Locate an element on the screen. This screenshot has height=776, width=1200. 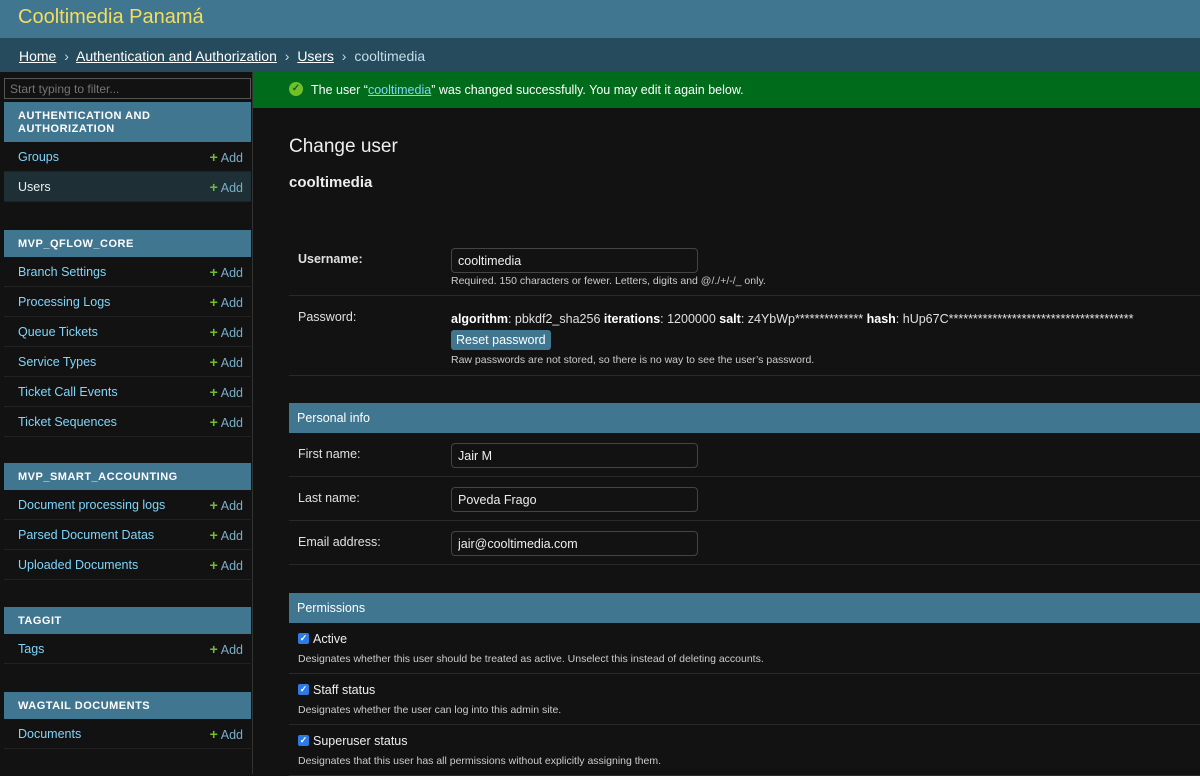
sidebar-item-uploaded-documents: Uploaded Documents + Add is located at coordinates (127, 565).